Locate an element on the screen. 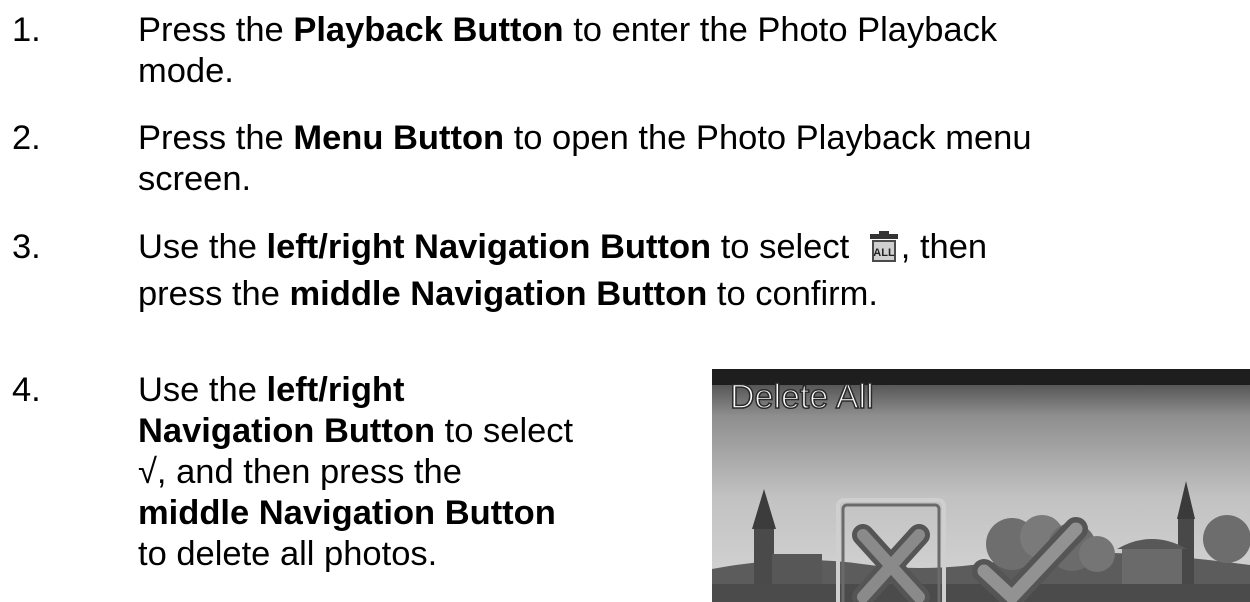 The height and width of the screenshot is (602, 1250). step-number: 3. is located at coordinates (26, 247).